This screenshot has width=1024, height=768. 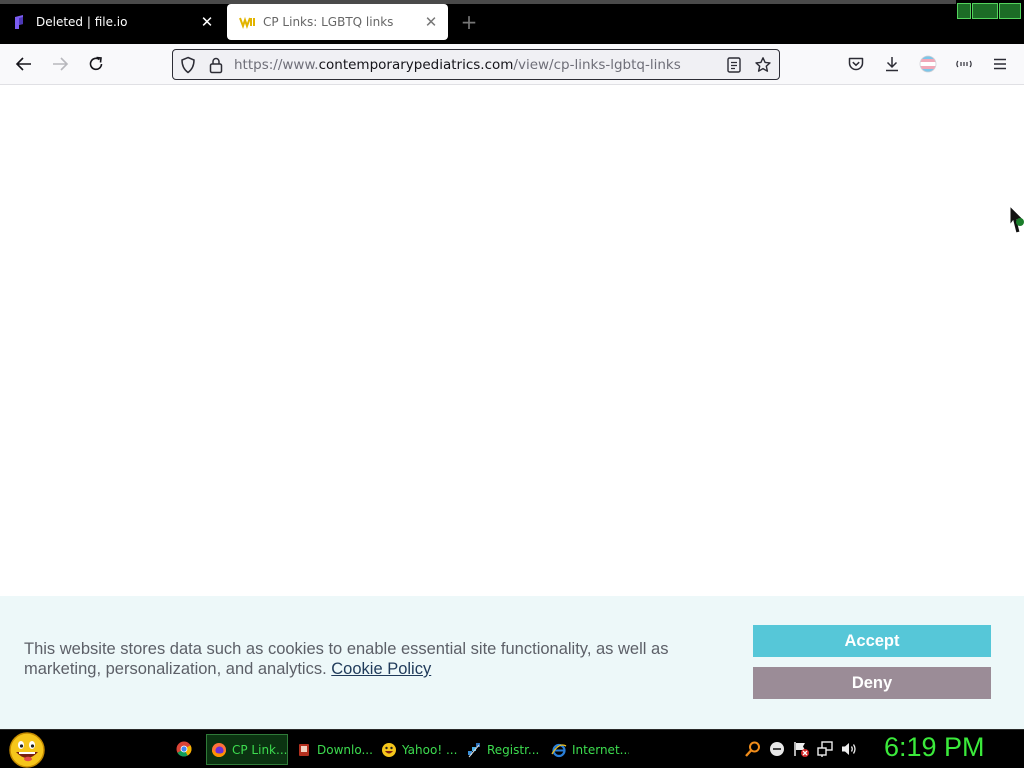 What do you see at coordinates (27, 749) in the screenshot?
I see `start-button-smiley-icon` at bounding box center [27, 749].